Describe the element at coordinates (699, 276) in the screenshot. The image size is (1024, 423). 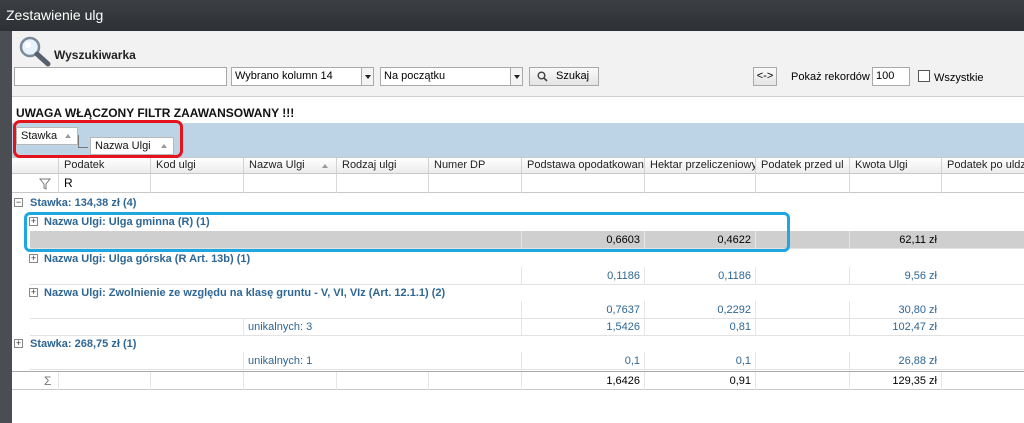
I see `cell-hektar: 0,1186` at that location.